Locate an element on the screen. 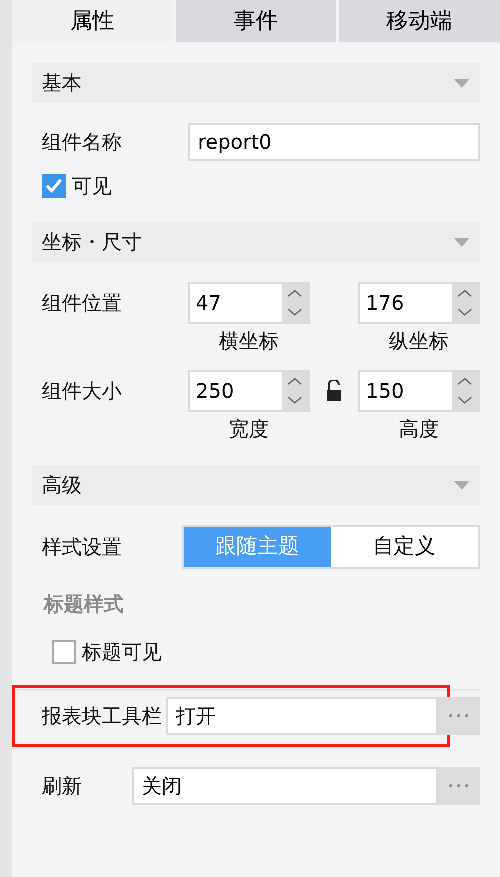  field-label: 组件位置 is located at coordinates (82, 303).